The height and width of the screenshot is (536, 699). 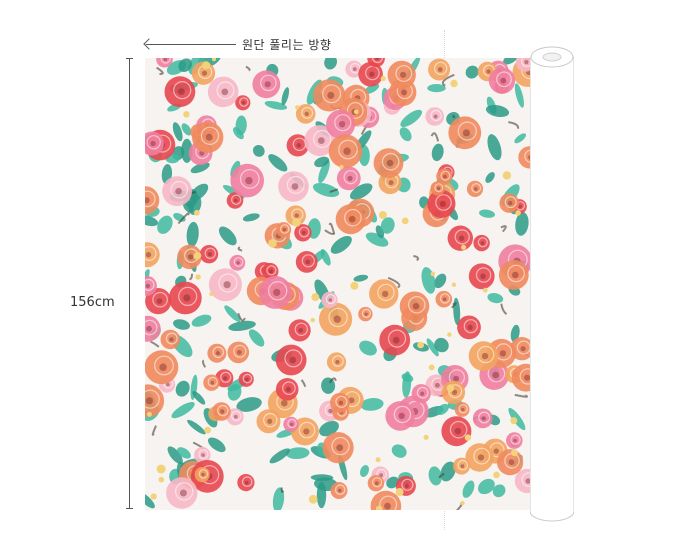 What do you see at coordinates (129, 283) in the screenshot?
I see `width-dimension-line` at bounding box center [129, 283].